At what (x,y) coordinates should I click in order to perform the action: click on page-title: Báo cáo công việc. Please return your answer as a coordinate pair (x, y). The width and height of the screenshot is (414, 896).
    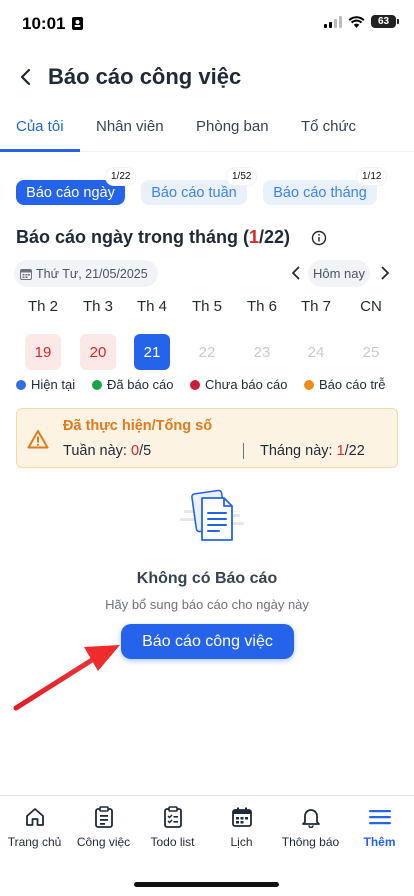
    Looking at the image, I should click on (145, 76).